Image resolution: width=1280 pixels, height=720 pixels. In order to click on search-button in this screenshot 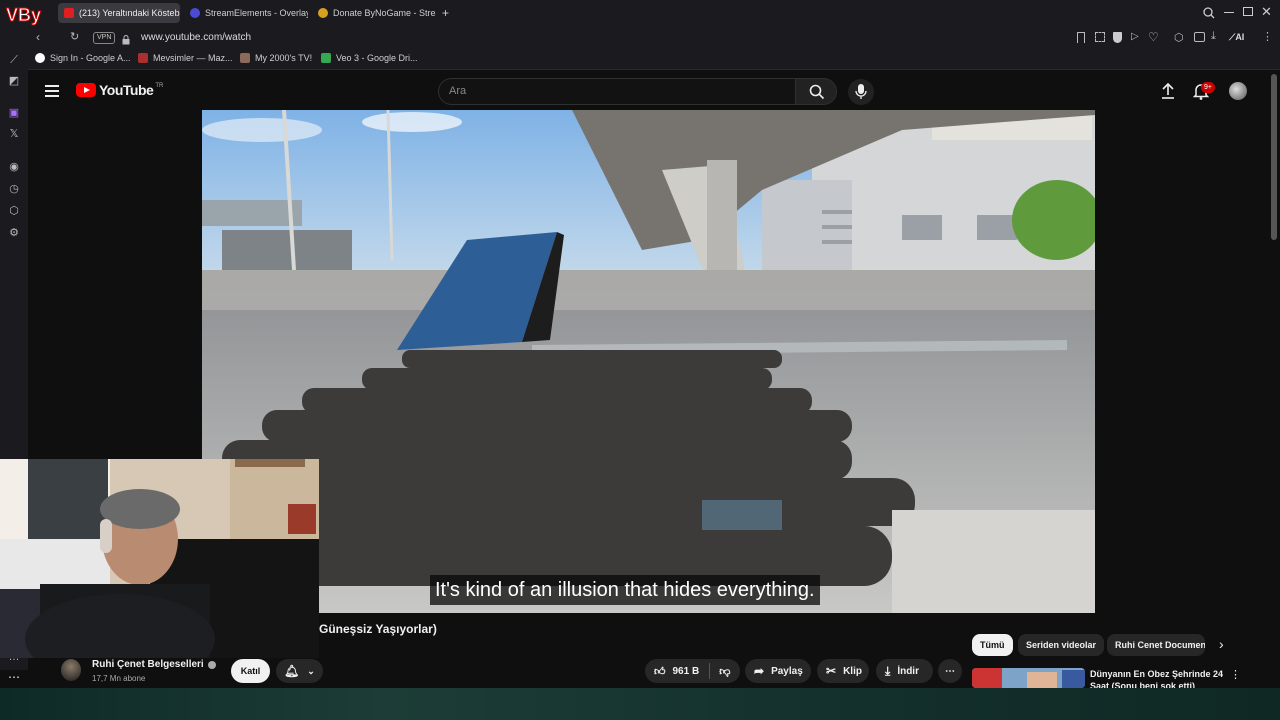, I will do `click(816, 91)`.